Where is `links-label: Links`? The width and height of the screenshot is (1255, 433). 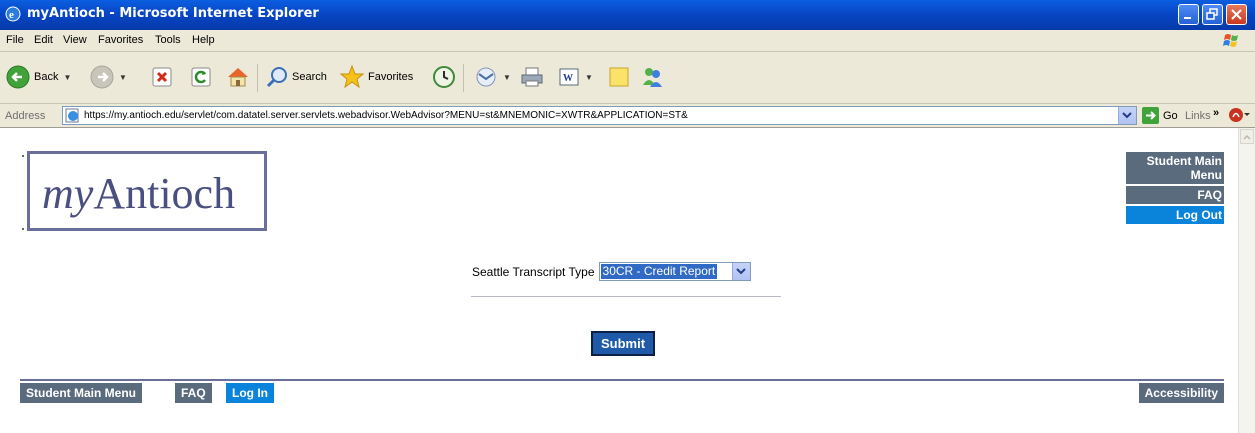
links-label: Links is located at coordinates (1198, 116).